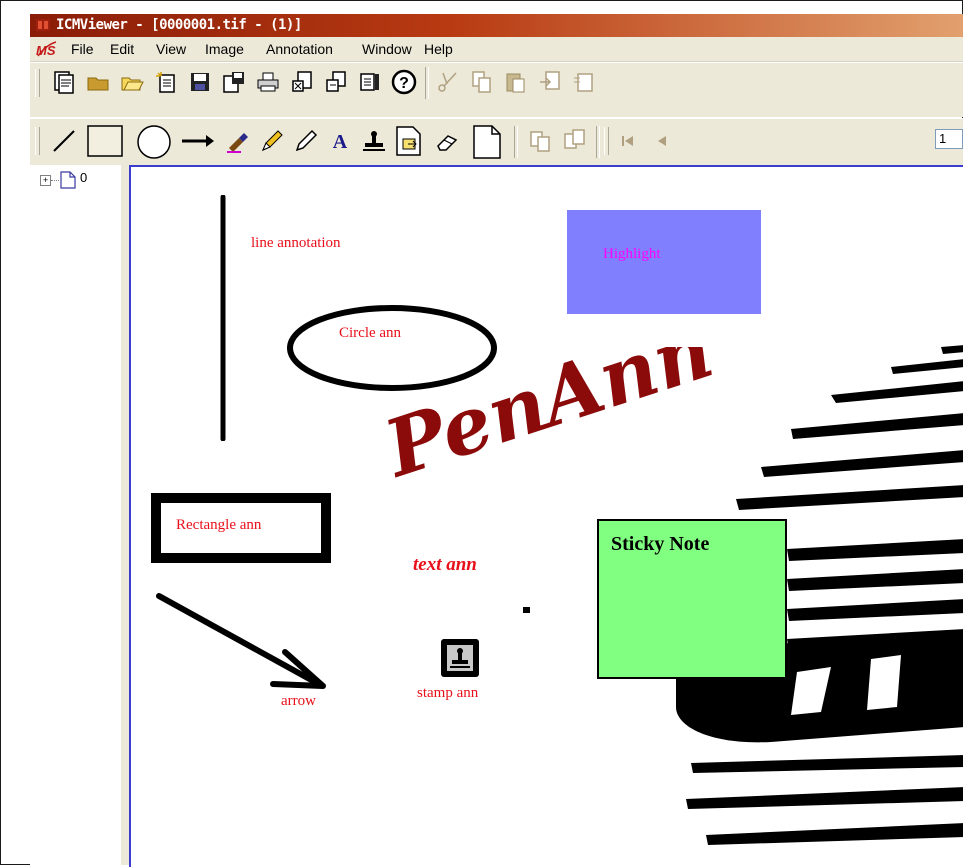 The height and width of the screenshot is (867, 963). I want to click on selection-handle, so click(526, 610).